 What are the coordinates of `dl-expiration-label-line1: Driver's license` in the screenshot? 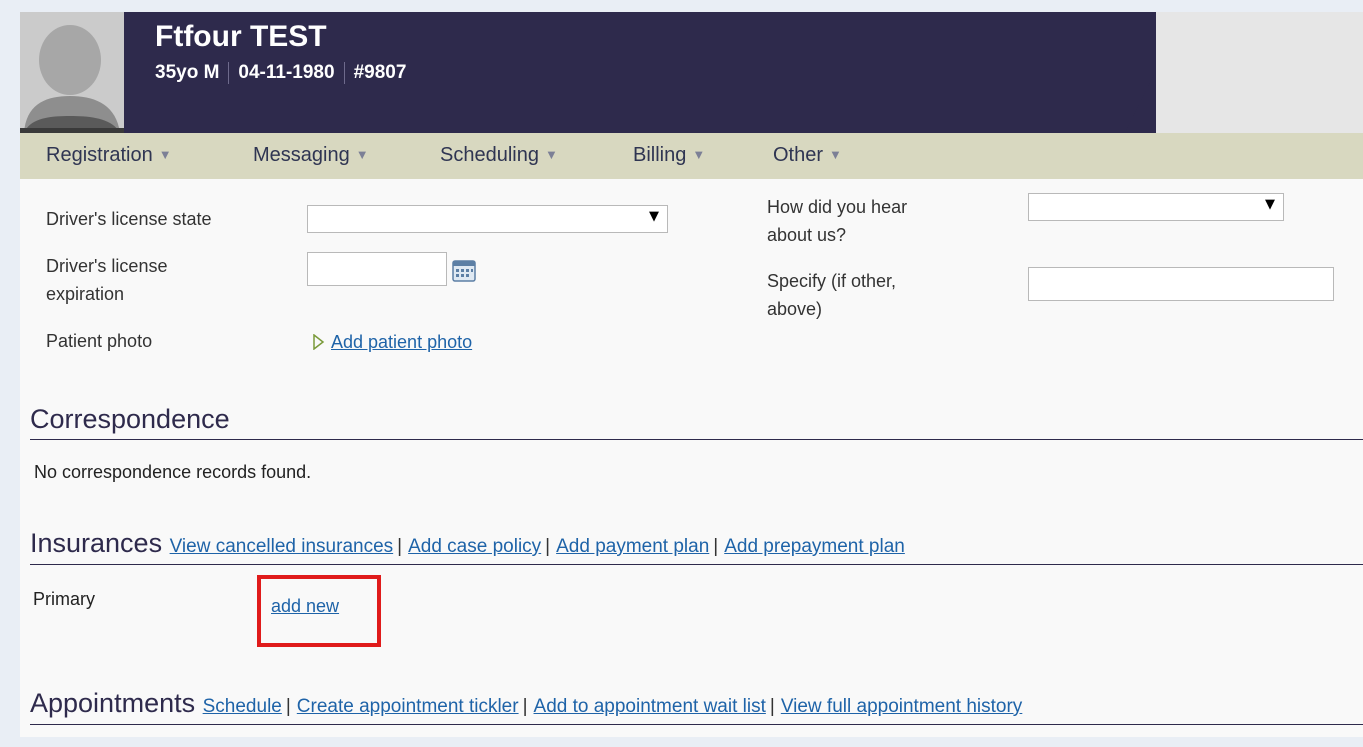 It's located at (107, 266).